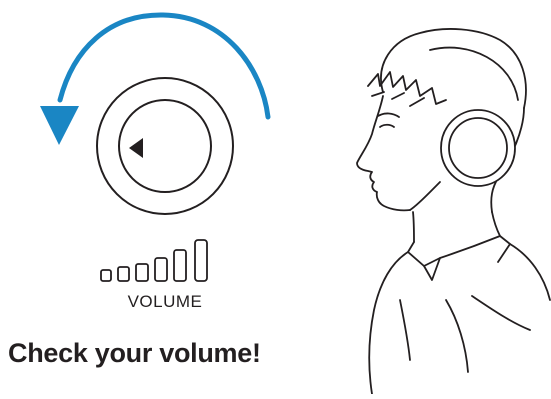  What do you see at coordinates (530, 272) in the screenshot?
I see `back-shoulder` at bounding box center [530, 272].